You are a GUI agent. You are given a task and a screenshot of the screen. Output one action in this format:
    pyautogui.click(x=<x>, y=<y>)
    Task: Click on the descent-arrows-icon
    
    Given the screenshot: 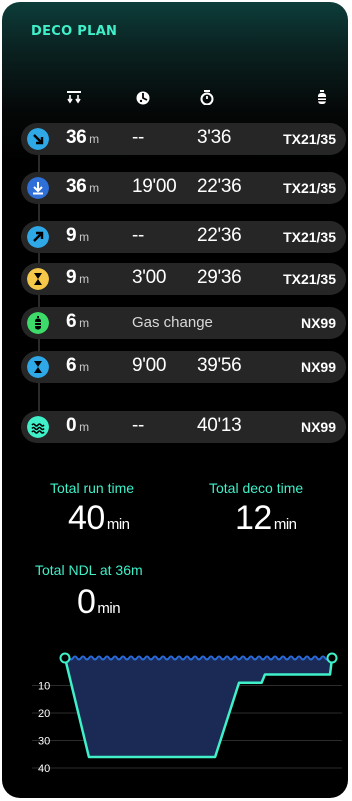 What is the action you would take?
    pyautogui.click(x=74, y=97)
    